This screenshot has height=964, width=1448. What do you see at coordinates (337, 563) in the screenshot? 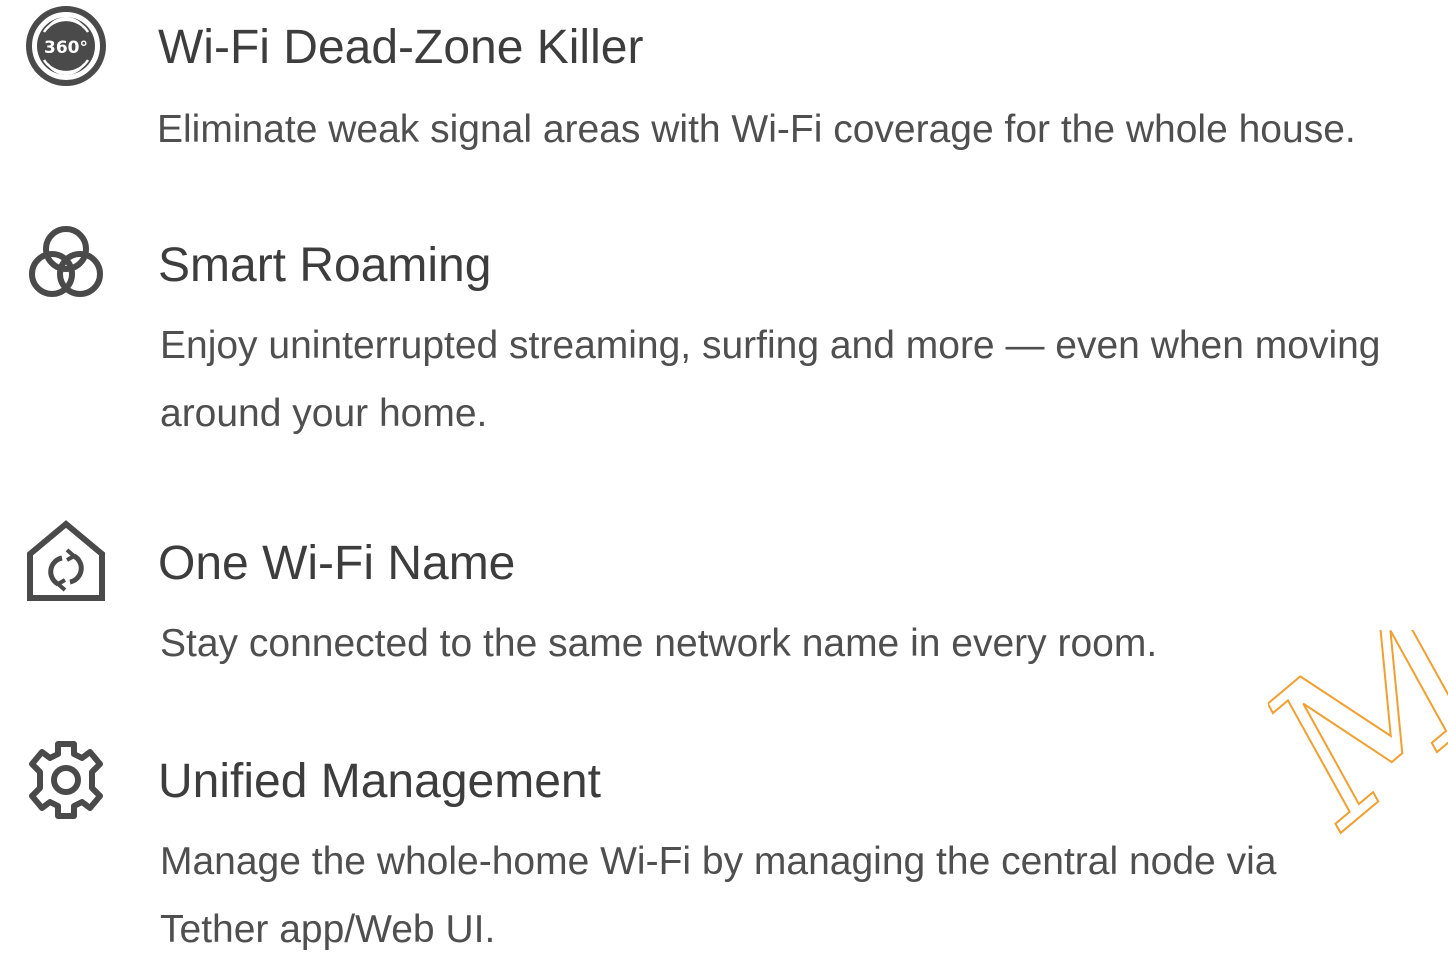
I see `feature-title: One Wi-Fi Name` at bounding box center [337, 563].